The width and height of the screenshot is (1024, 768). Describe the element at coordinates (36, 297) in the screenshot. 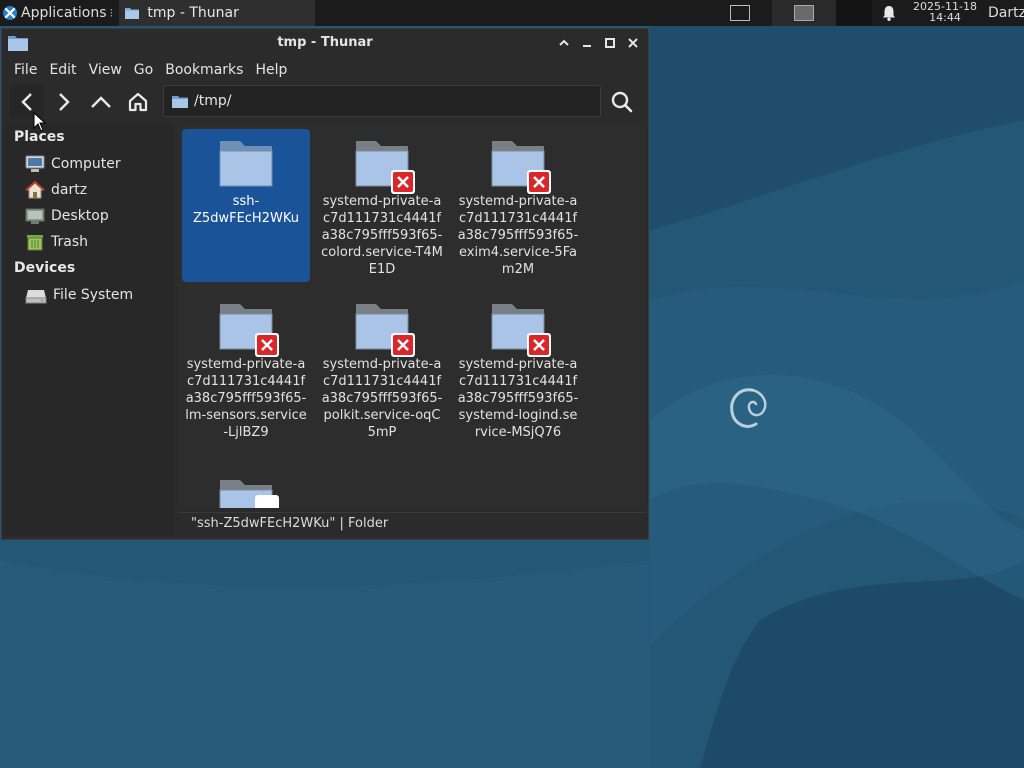

I see `drive-icon` at that location.